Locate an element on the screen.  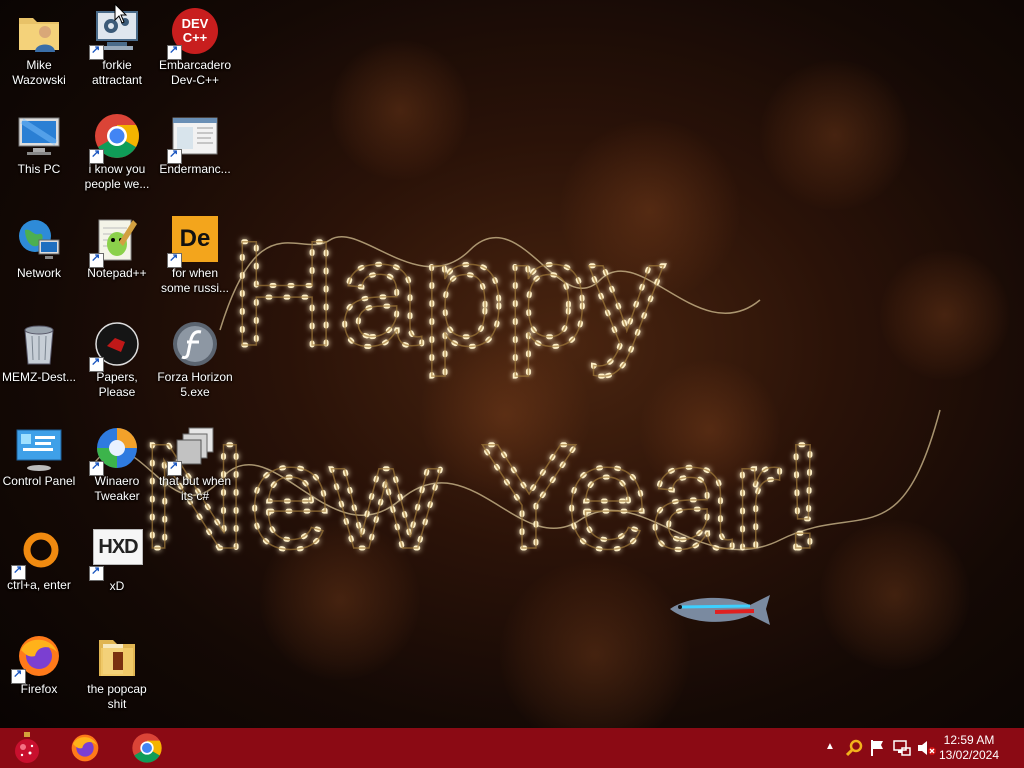
icon-label: Embarcadero Dev-C++ is located at coordinates (195, 72).